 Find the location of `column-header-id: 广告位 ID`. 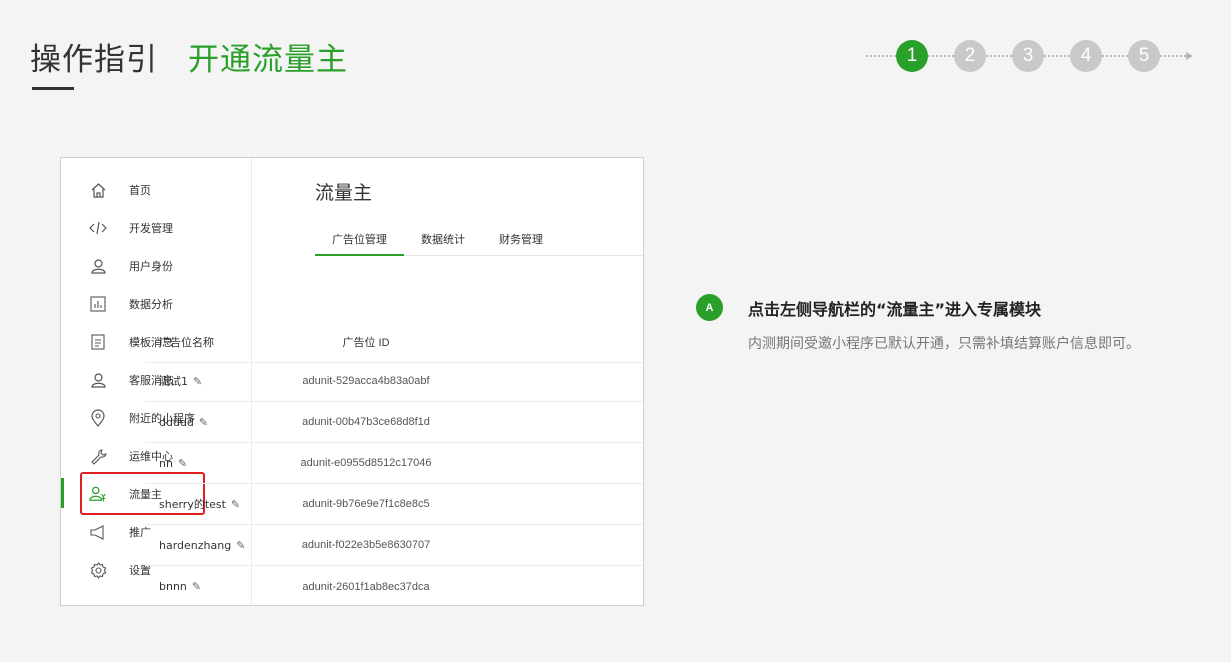

column-header-id: 广告位 ID is located at coordinates (366, 343).